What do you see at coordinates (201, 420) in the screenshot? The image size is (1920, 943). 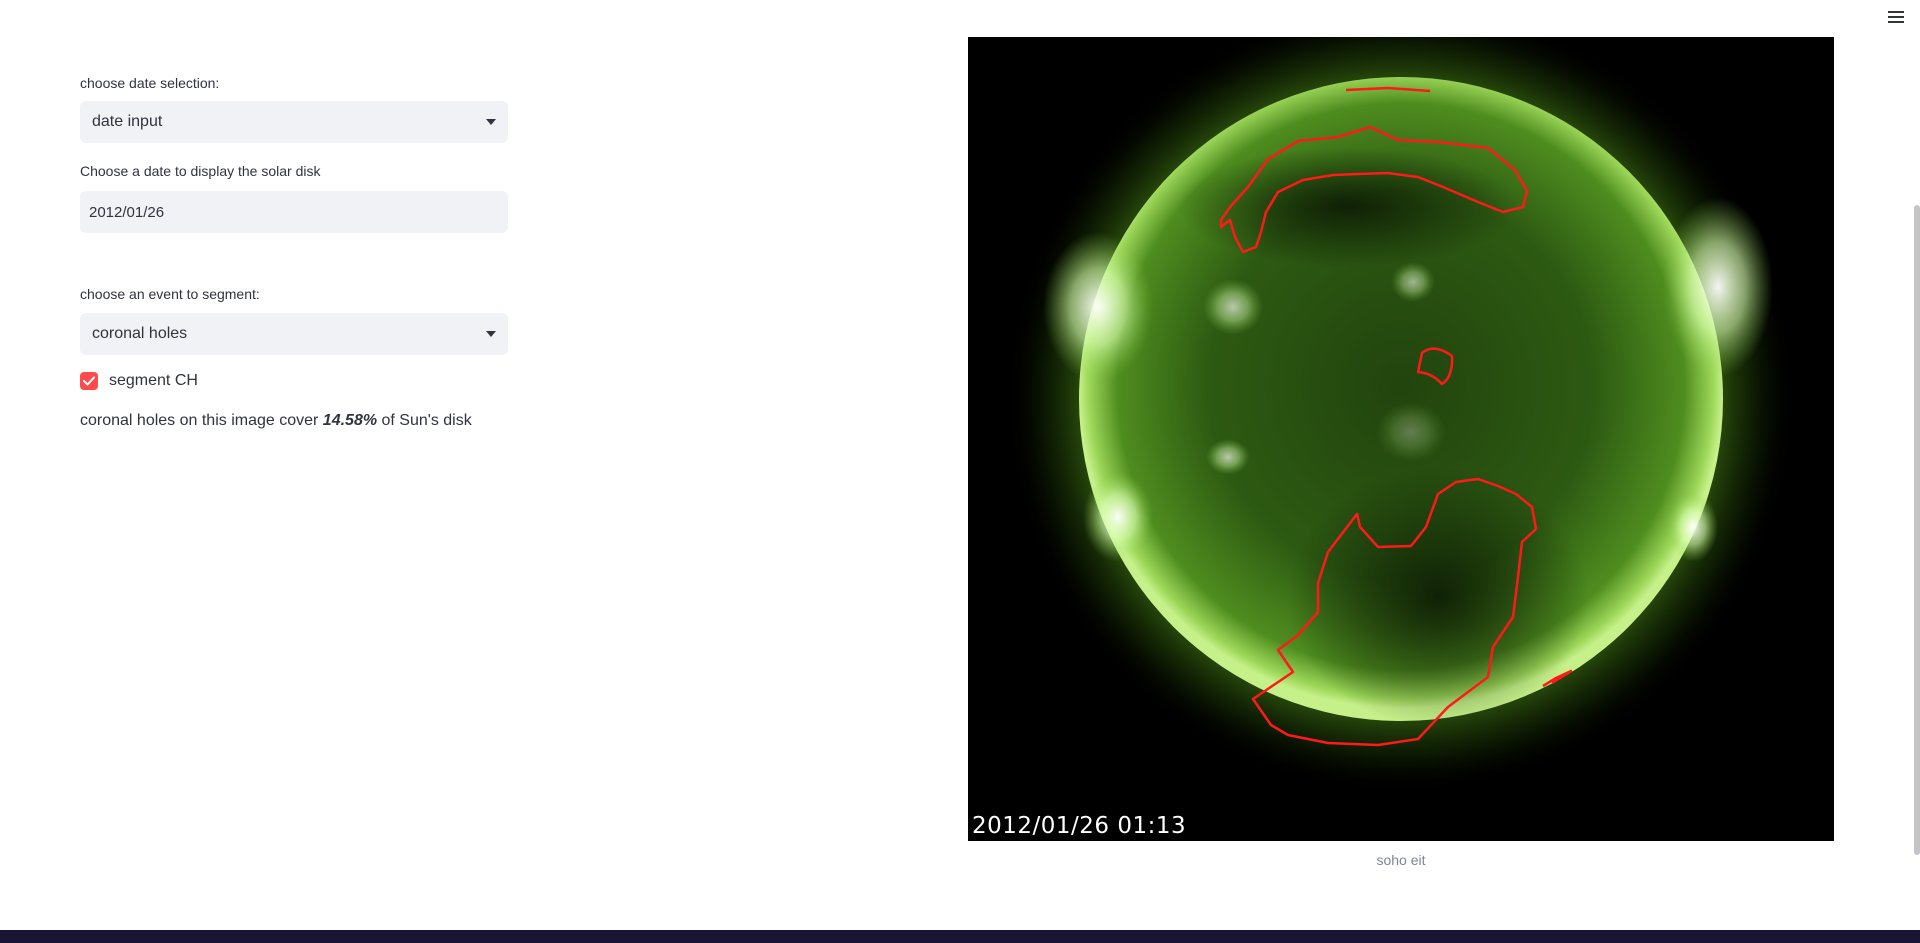 I see `coverage-prefix: coronal holes on this image cover` at bounding box center [201, 420].